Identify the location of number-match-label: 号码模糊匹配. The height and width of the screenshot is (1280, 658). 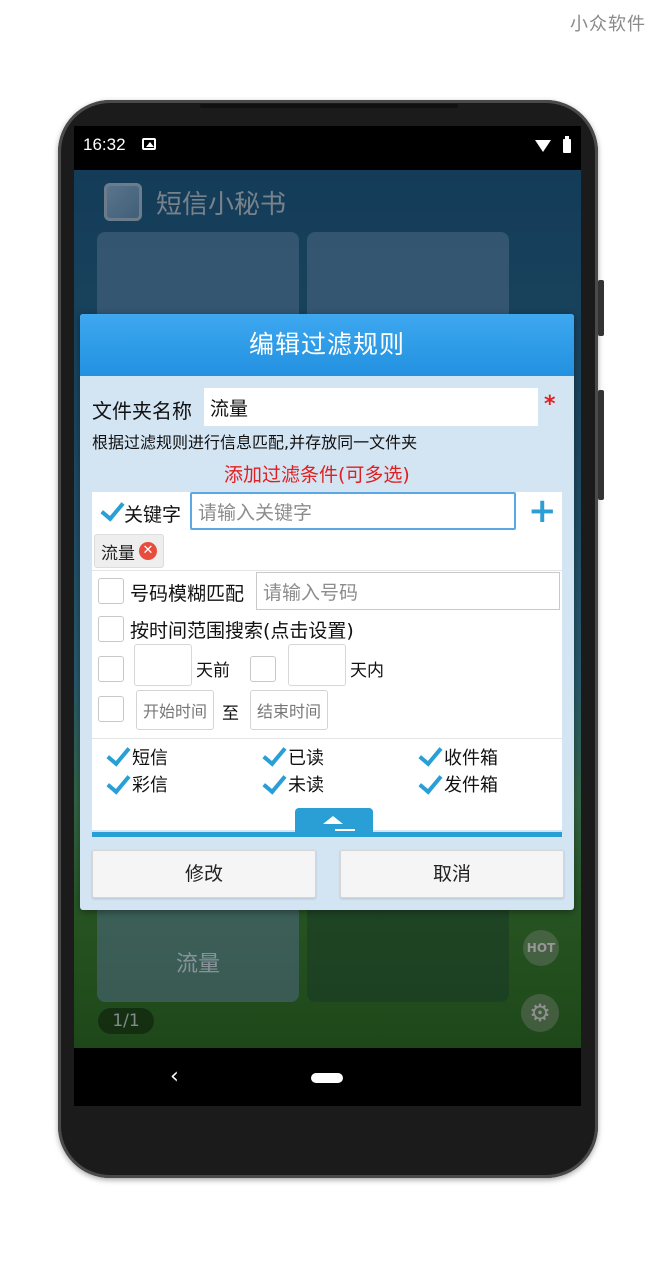
(187, 594).